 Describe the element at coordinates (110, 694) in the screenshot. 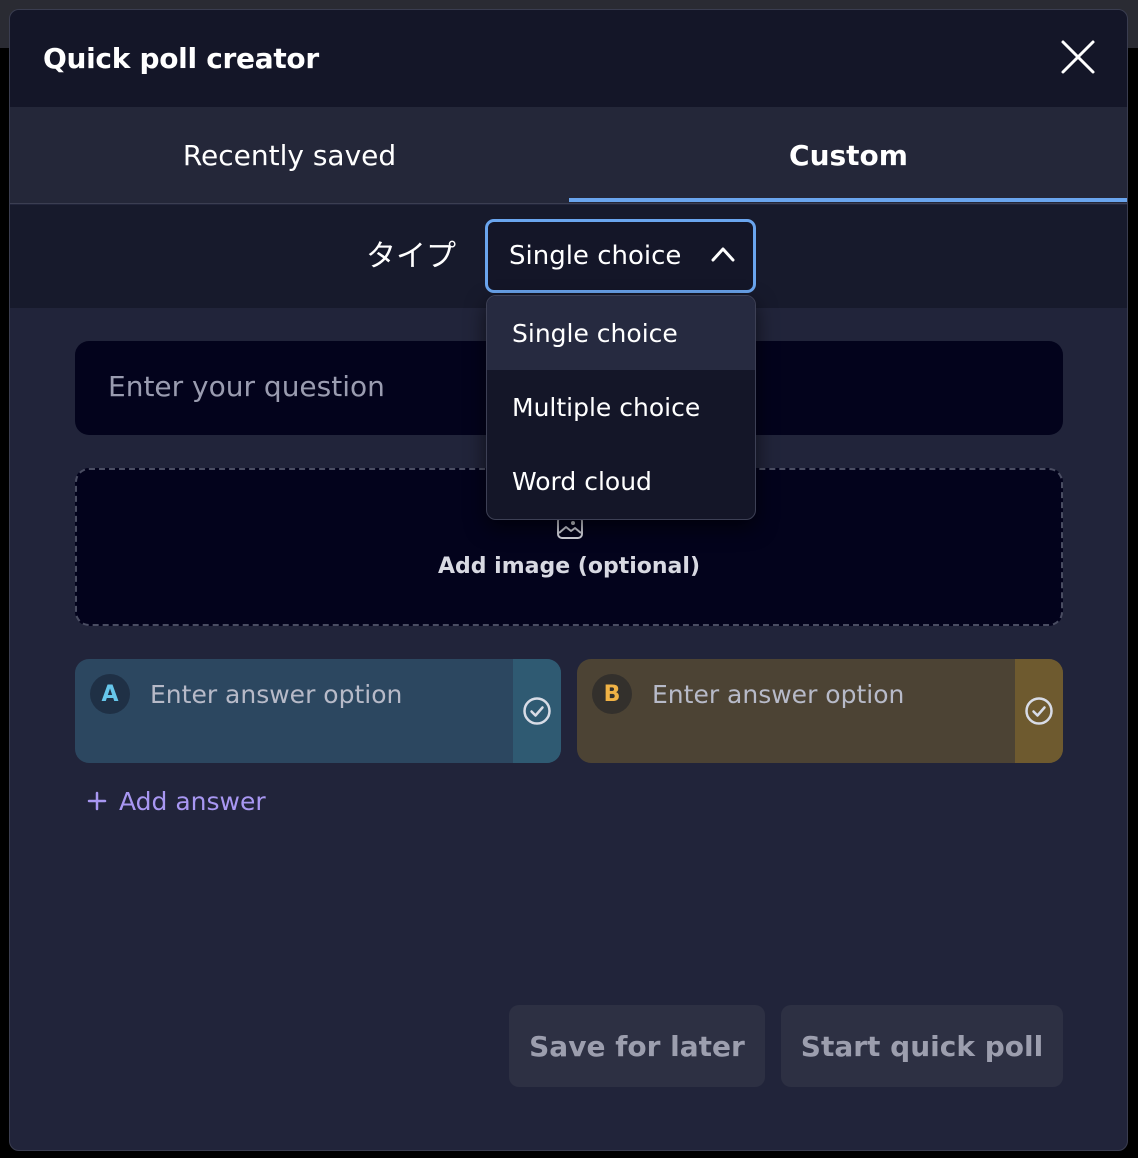

I see `answer-badge: A` at that location.